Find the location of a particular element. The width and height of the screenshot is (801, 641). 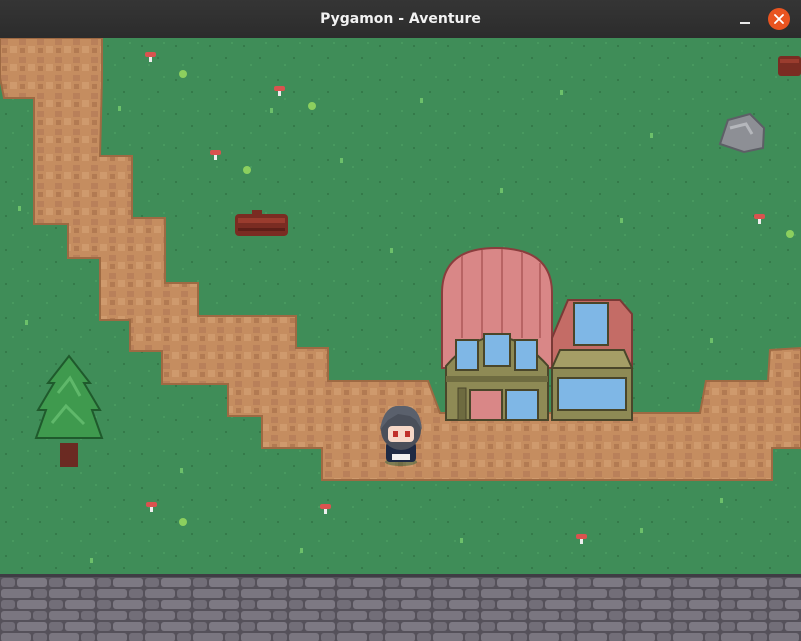

close-icon is located at coordinates (779, 19).